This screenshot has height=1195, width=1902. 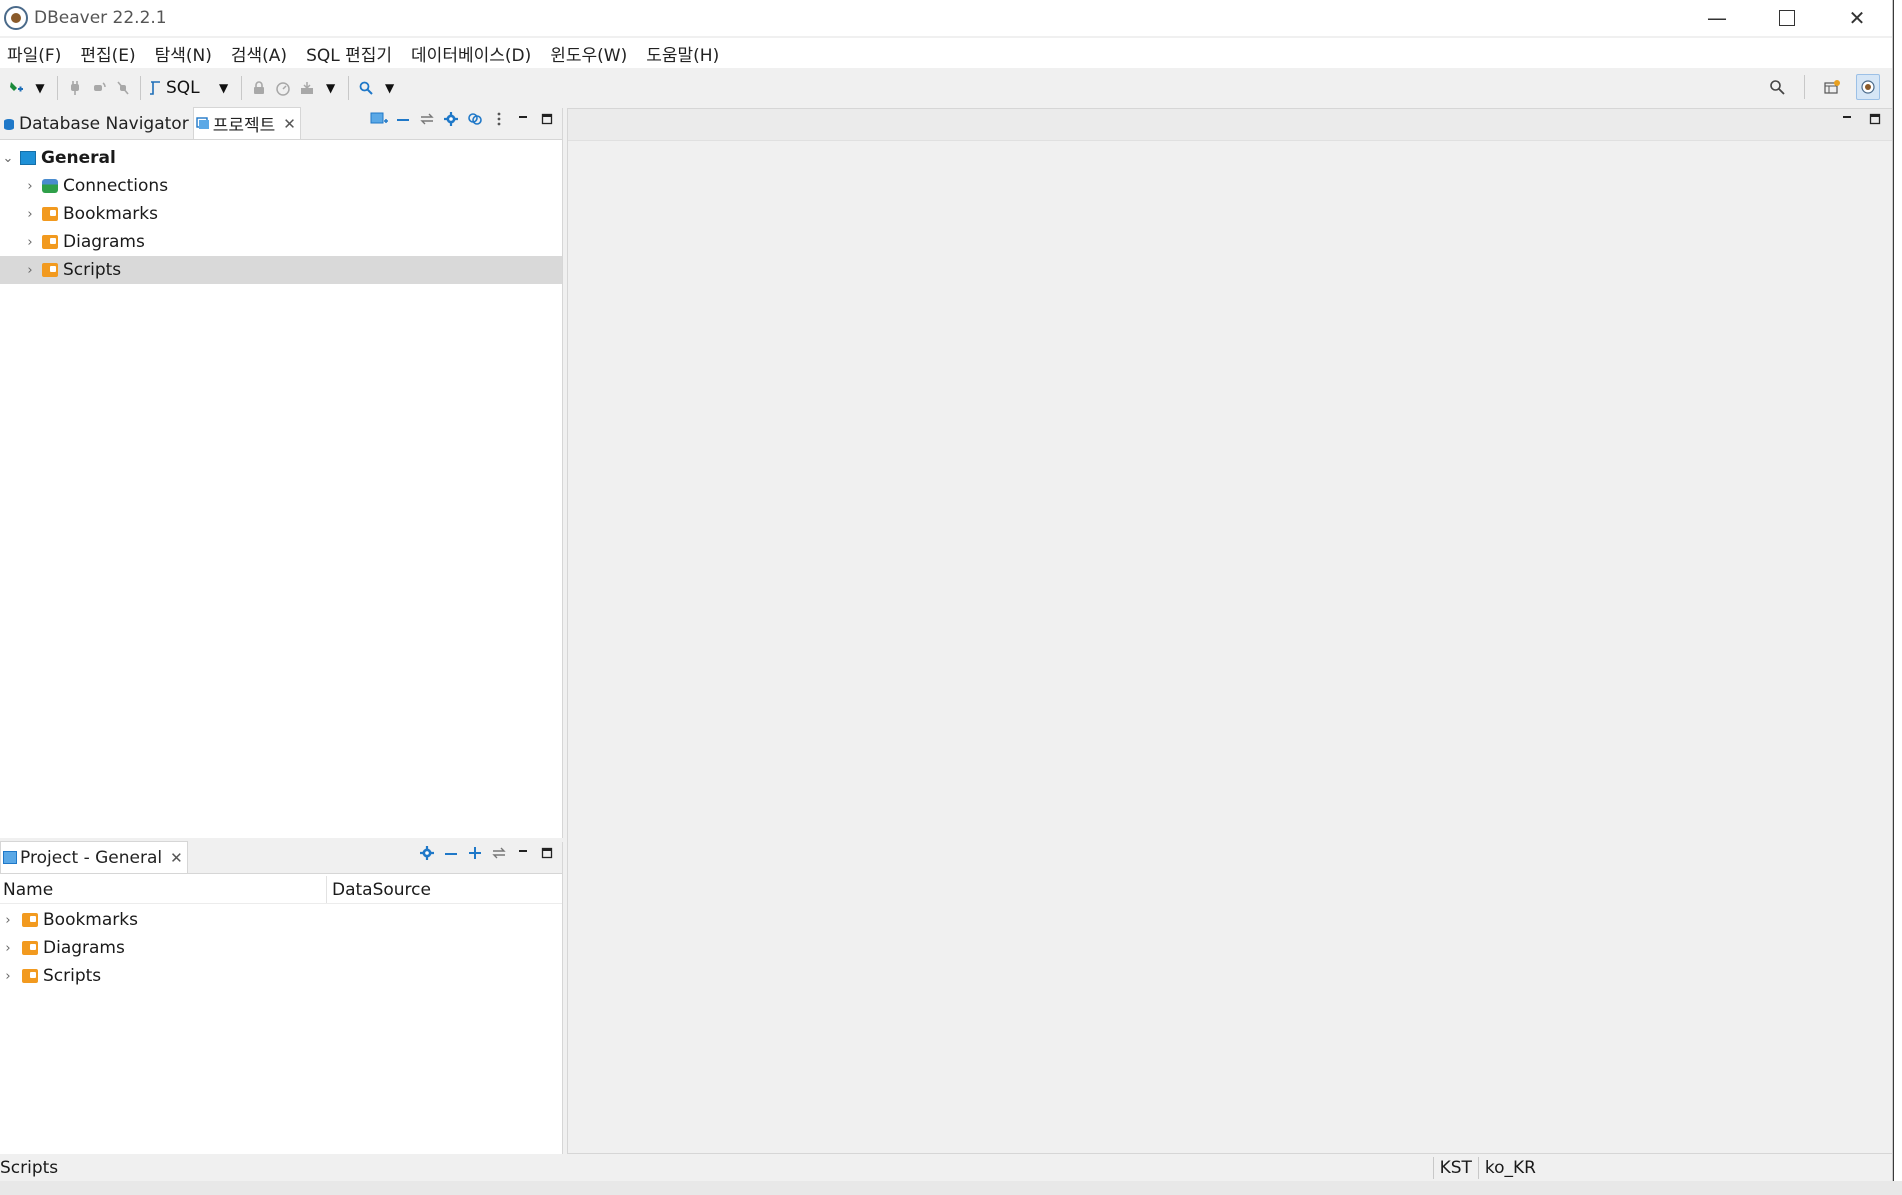 I want to click on commit-button, so click(x=307, y=88).